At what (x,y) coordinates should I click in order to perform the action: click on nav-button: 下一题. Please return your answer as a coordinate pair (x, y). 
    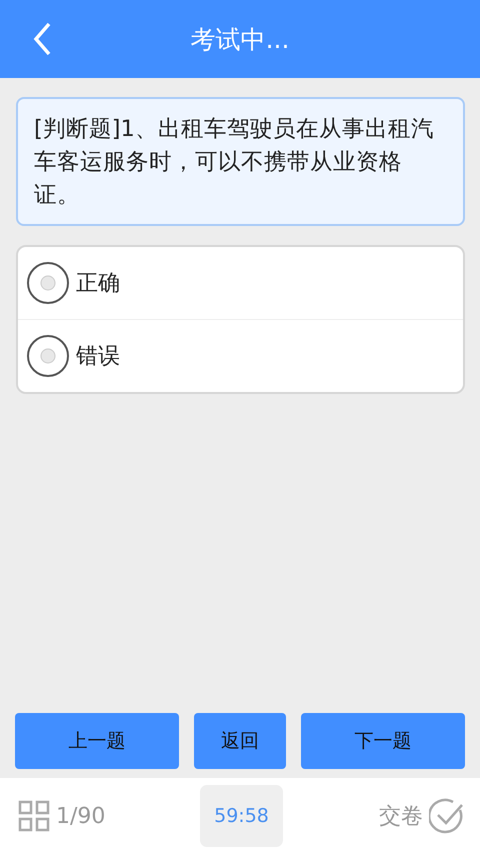
    Looking at the image, I should click on (383, 741).